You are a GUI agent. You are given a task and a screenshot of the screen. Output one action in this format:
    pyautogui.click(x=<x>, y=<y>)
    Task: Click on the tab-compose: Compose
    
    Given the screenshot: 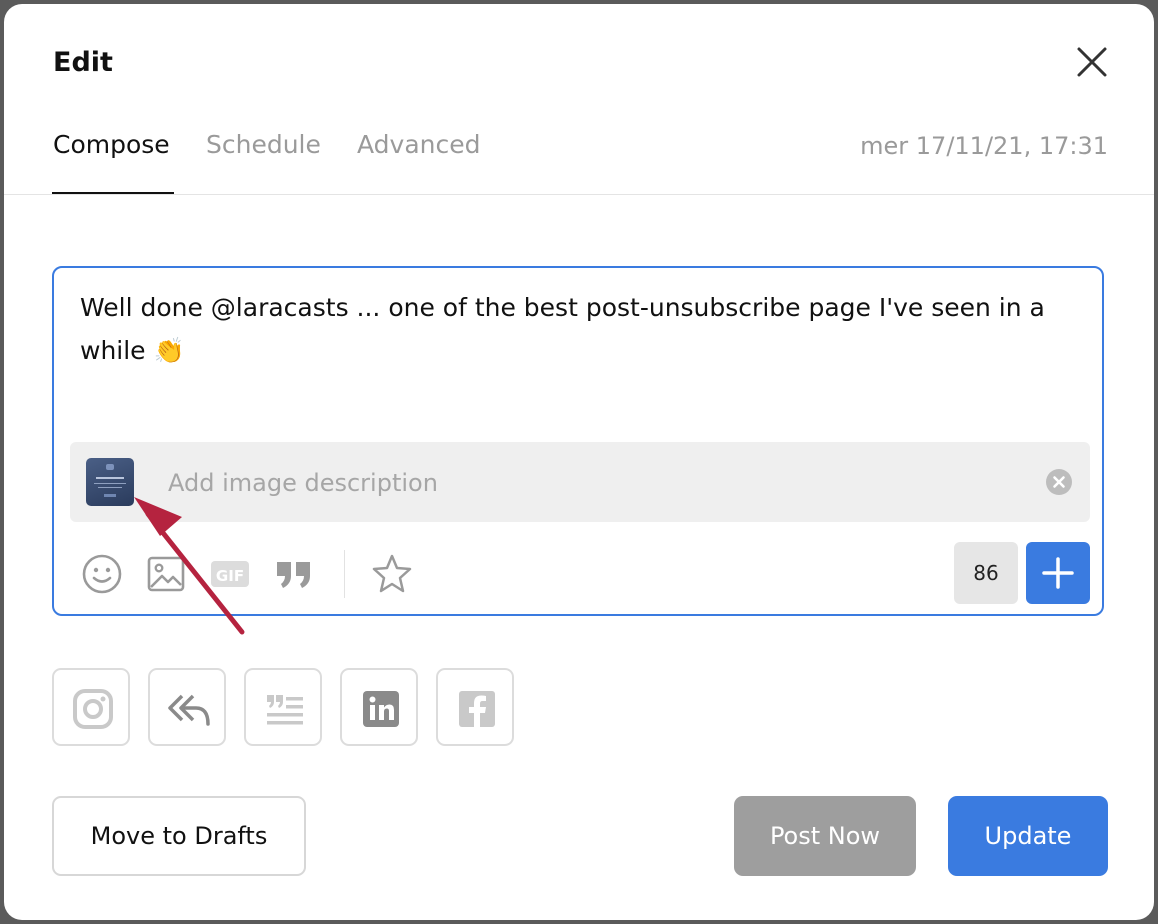 What is the action you would take?
    pyautogui.click(x=111, y=144)
    